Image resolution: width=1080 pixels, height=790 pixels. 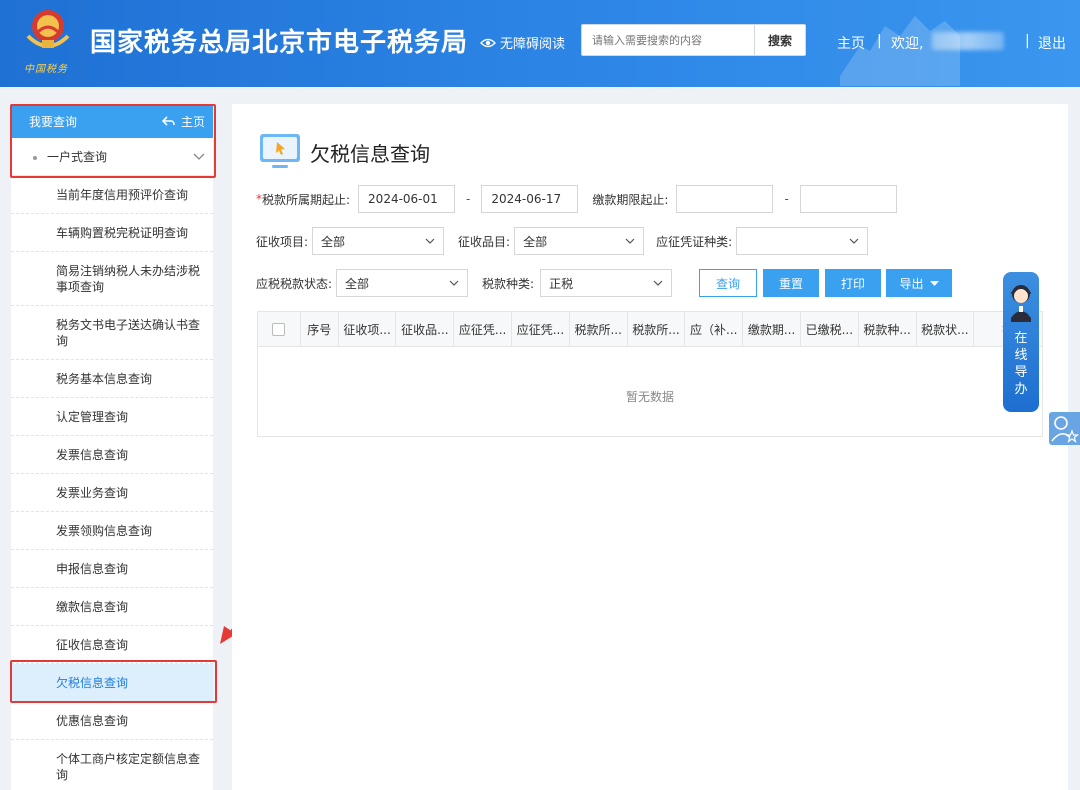 What do you see at coordinates (488, 42) in the screenshot?
I see `eye-icon` at bounding box center [488, 42].